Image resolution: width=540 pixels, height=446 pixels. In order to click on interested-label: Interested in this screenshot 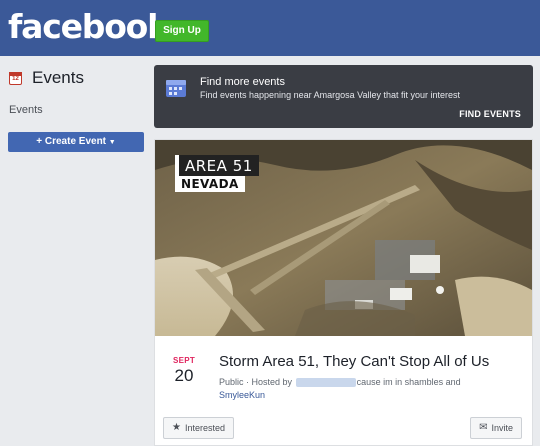, I will do `click(204, 428)`.